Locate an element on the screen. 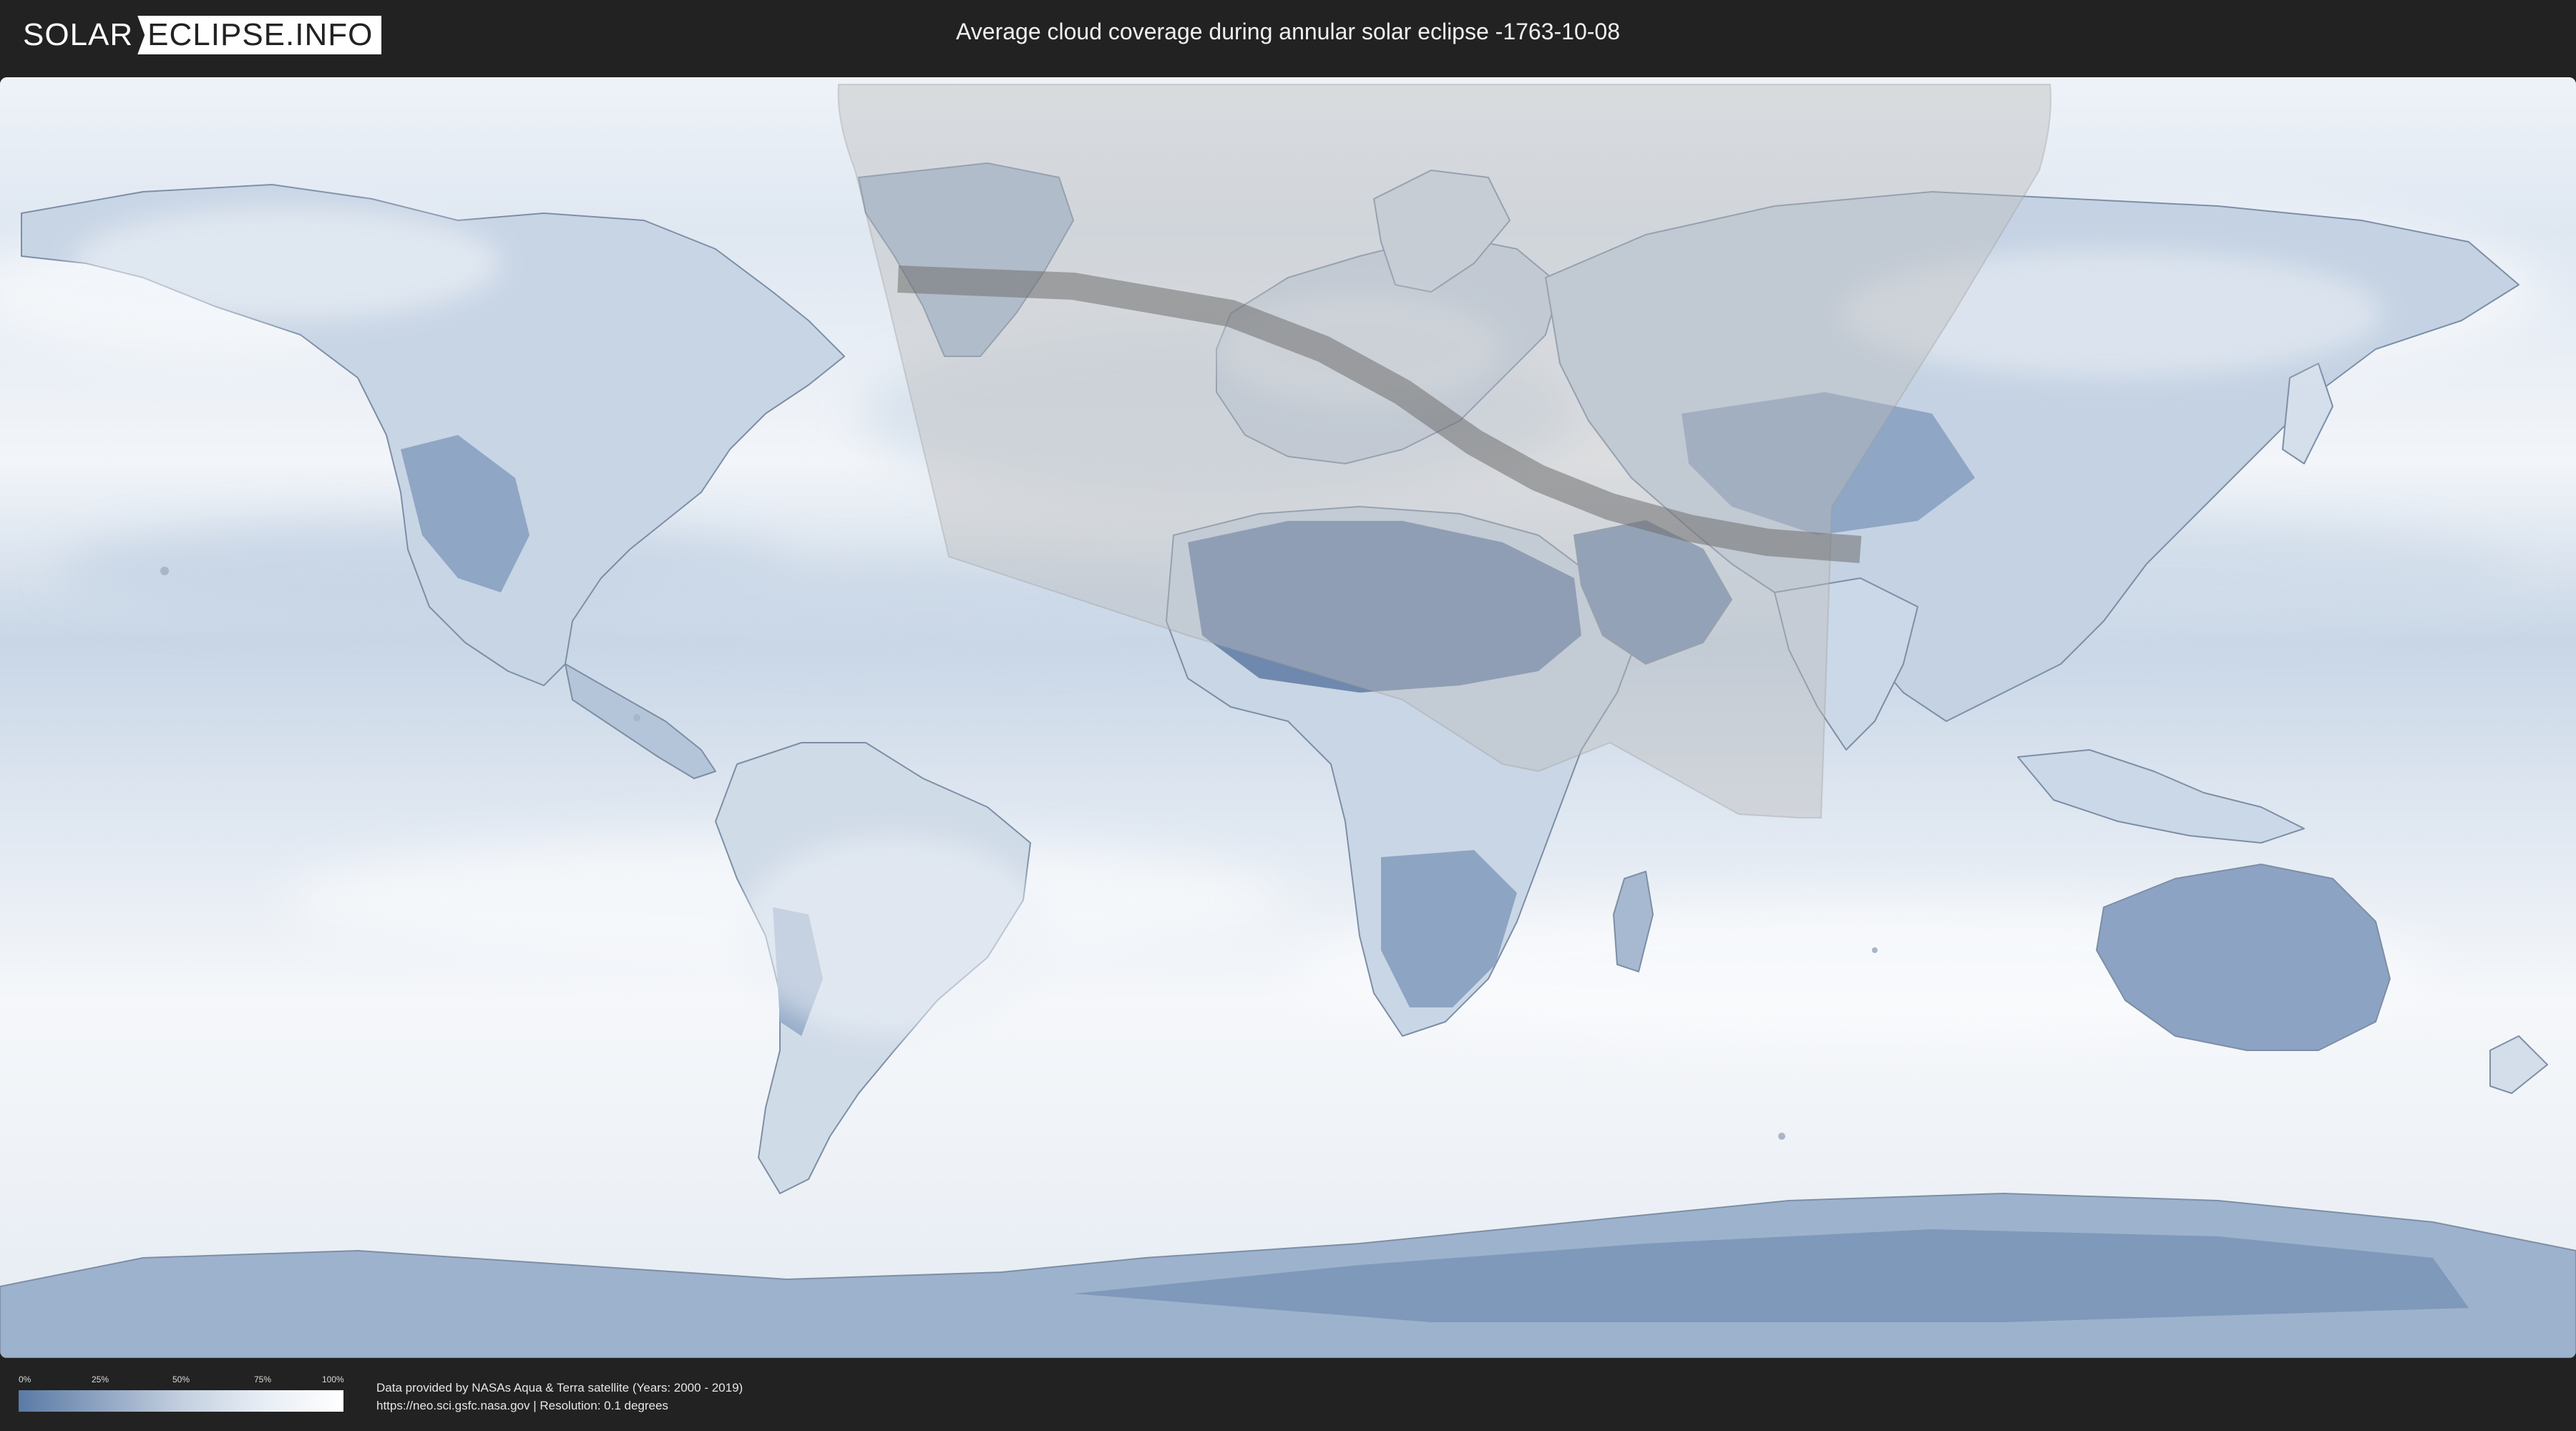  legend-ticks: 0% 25% 50% 75% 100% is located at coordinates (182, 1380).